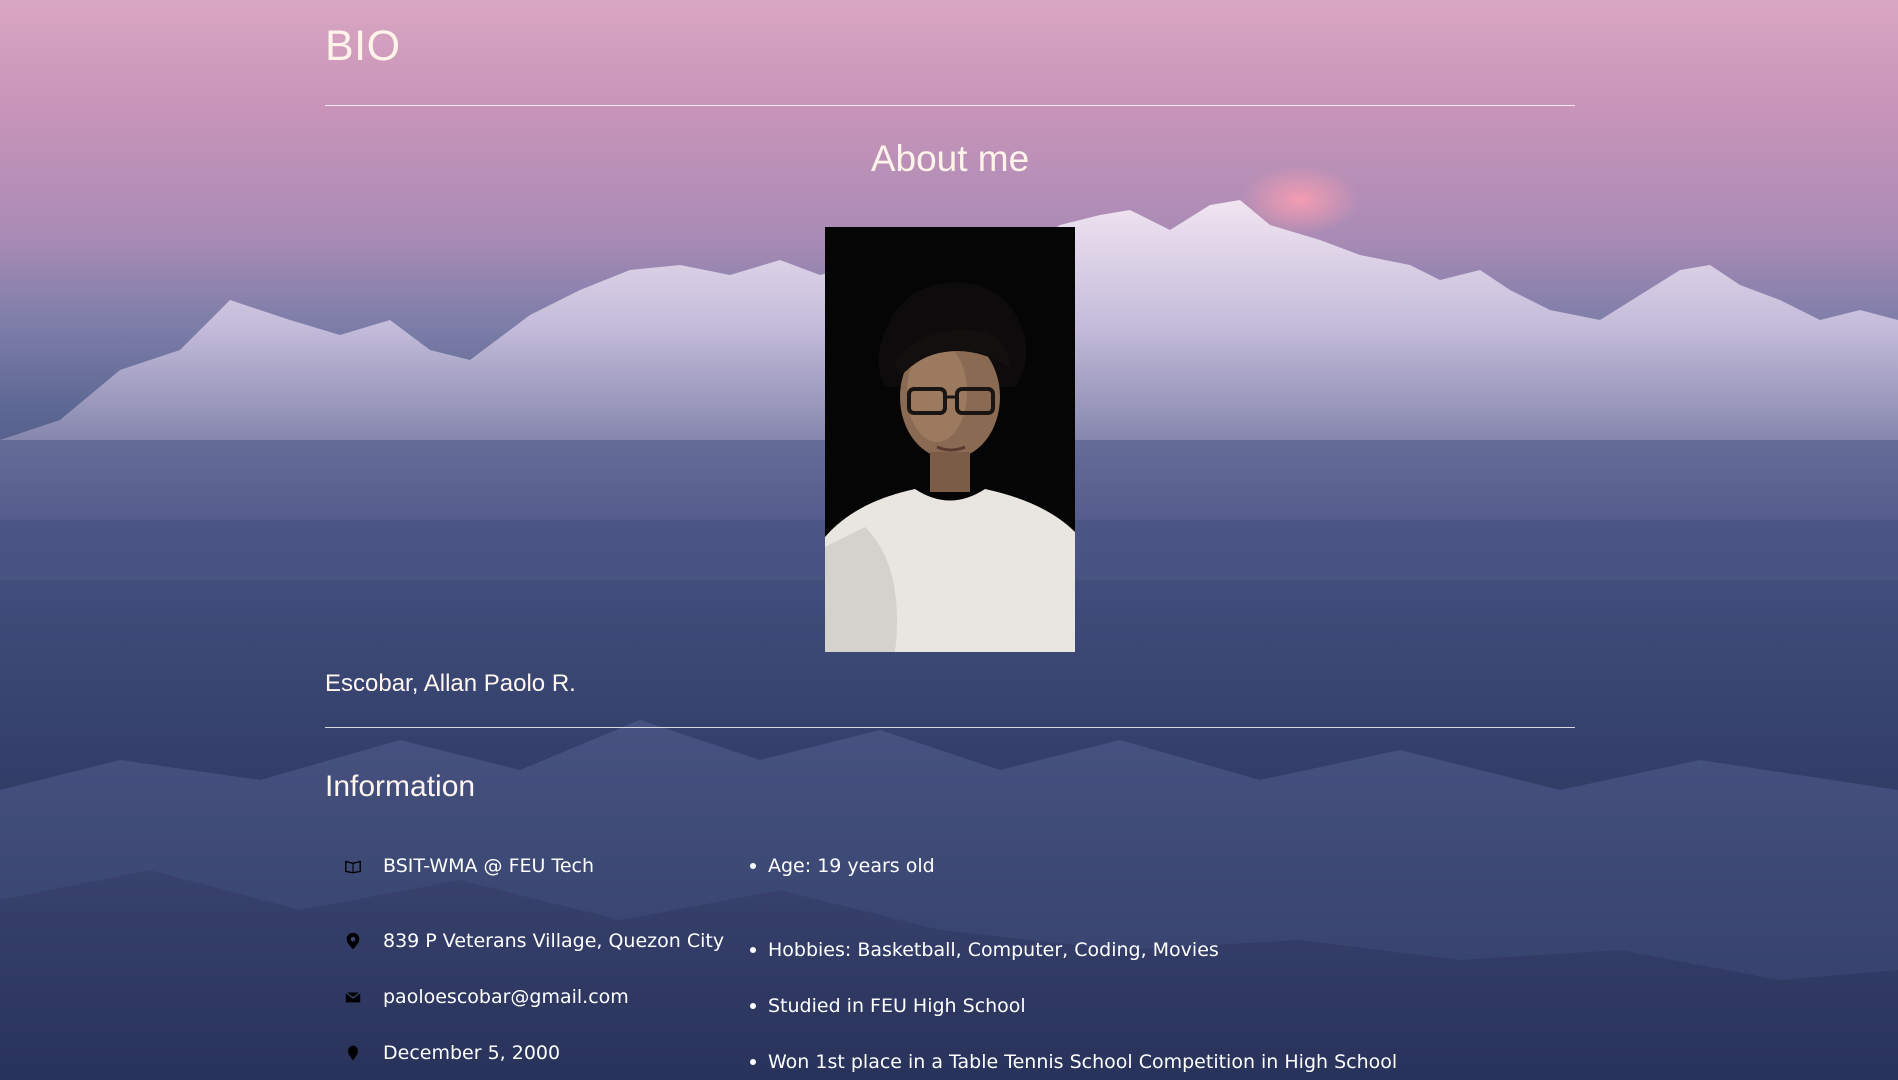 Image resolution: width=1898 pixels, height=1080 pixels. I want to click on page-title: BIO, so click(363, 46).